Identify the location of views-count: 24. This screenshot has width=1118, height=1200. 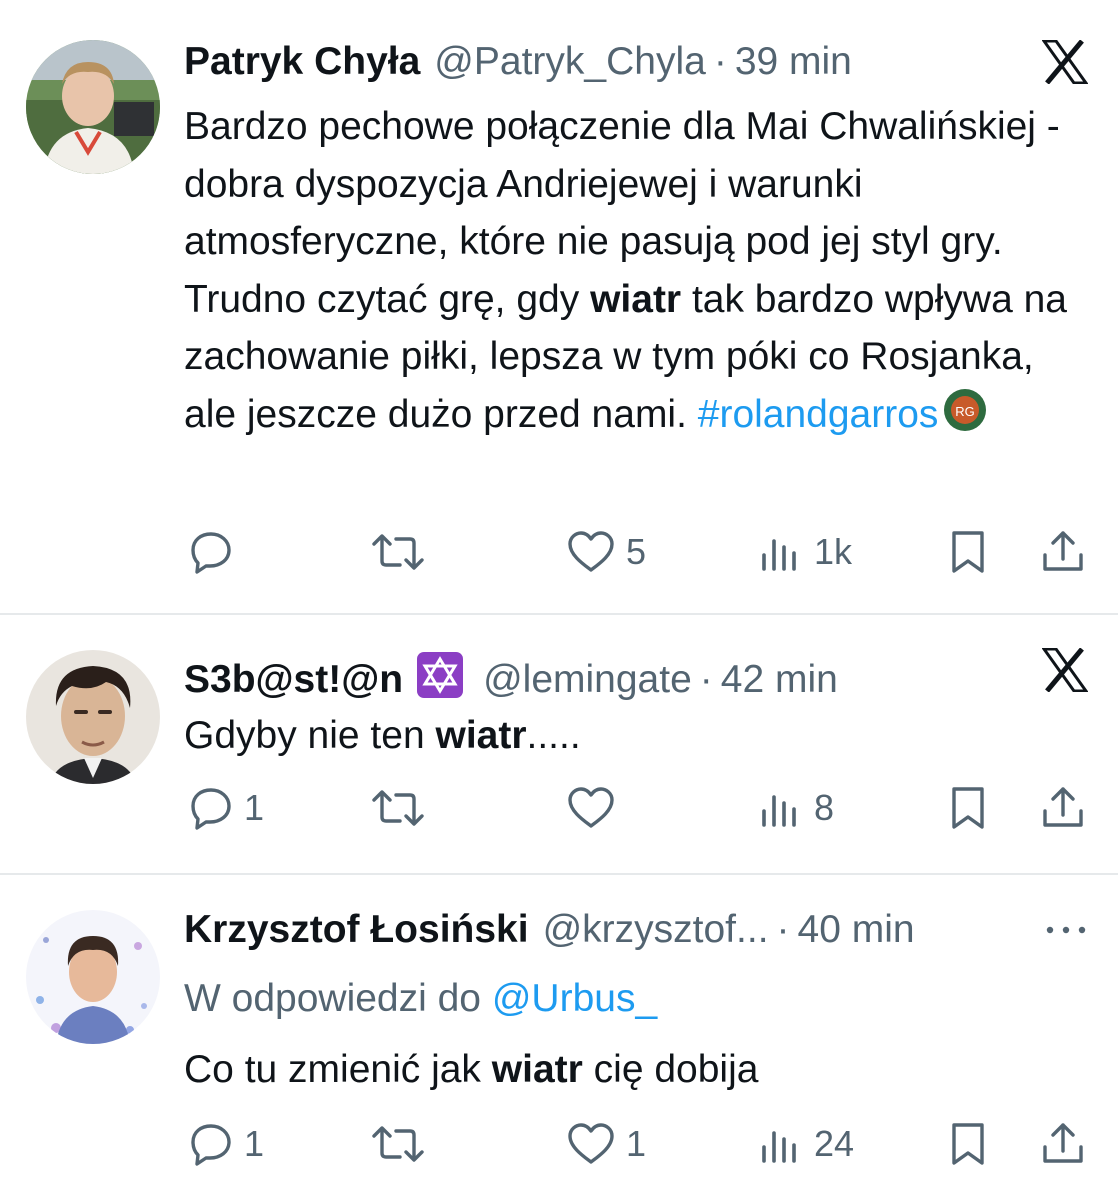
(834, 1143).